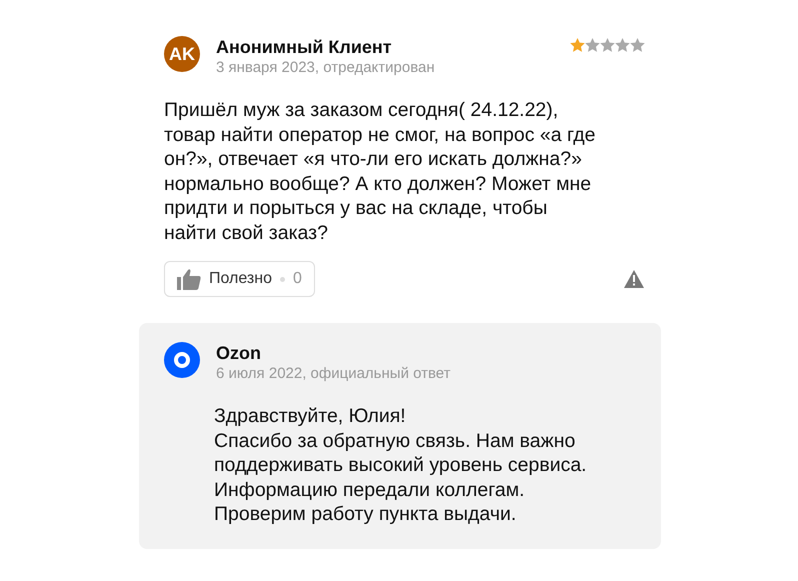 This screenshot has height=581, width=798. I want to click on helpful-button: Полезно 0, so click(239, 279).